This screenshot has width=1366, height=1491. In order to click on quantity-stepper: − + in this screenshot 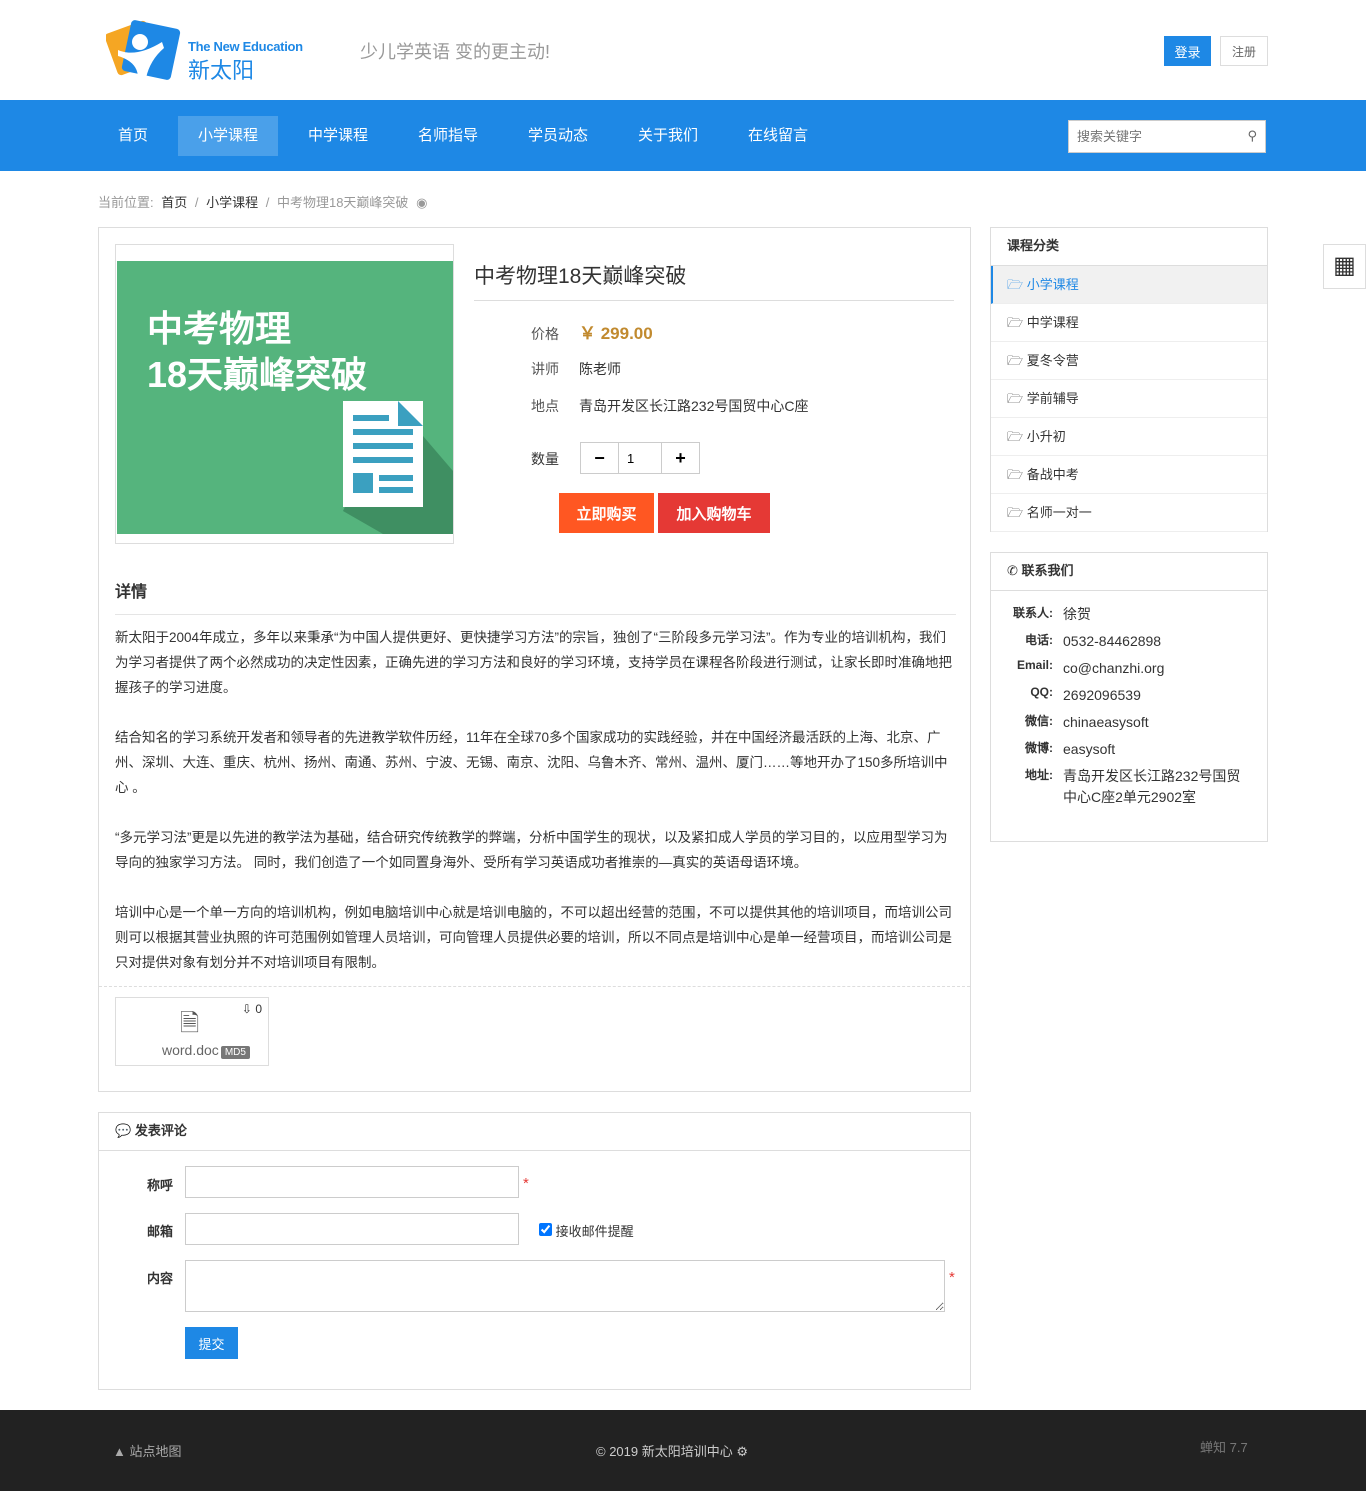, I will do `click(640, 458)`.